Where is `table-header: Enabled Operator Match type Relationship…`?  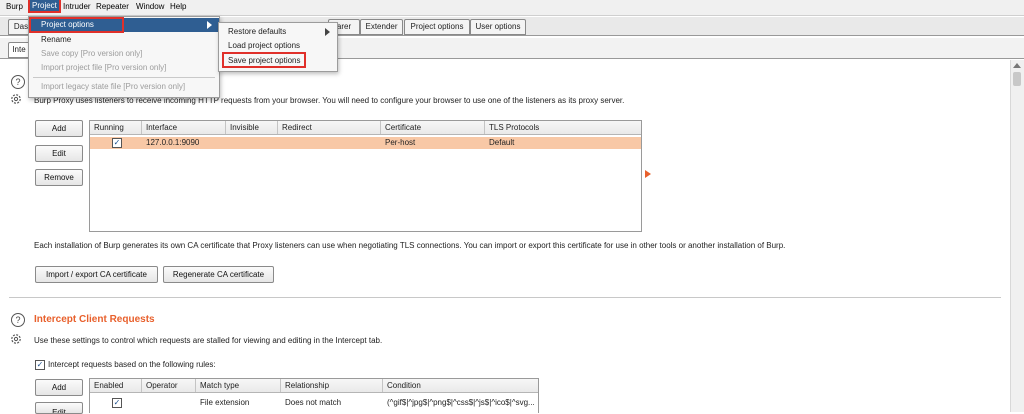 table-header: Enabled Operator Match type Relationship… is located at coordinates (314, 386).